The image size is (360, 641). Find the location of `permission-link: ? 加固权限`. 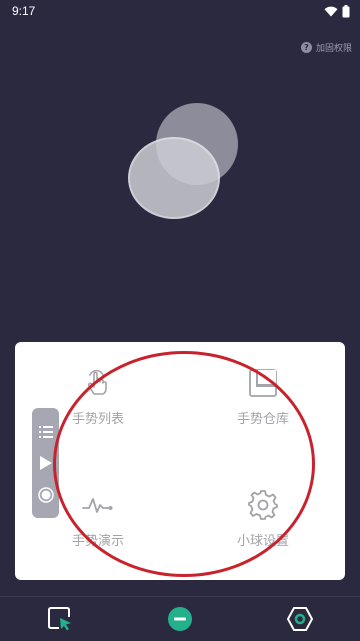

permission-link: ? 加固权限 is located at coordinates (326, 47).